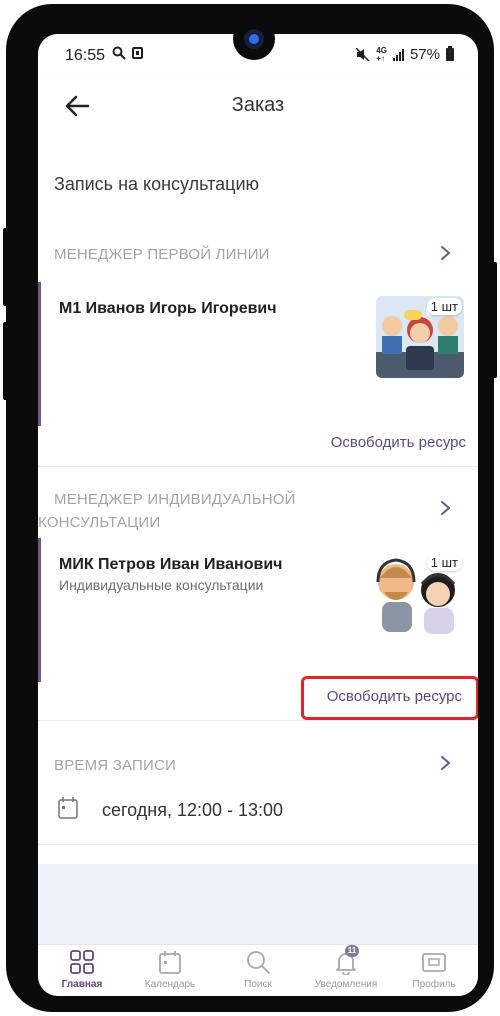 The image size is (500, 1016). Describe the element at coordinates (254, 39) in the screenshot. I see `front-camera` at that location.